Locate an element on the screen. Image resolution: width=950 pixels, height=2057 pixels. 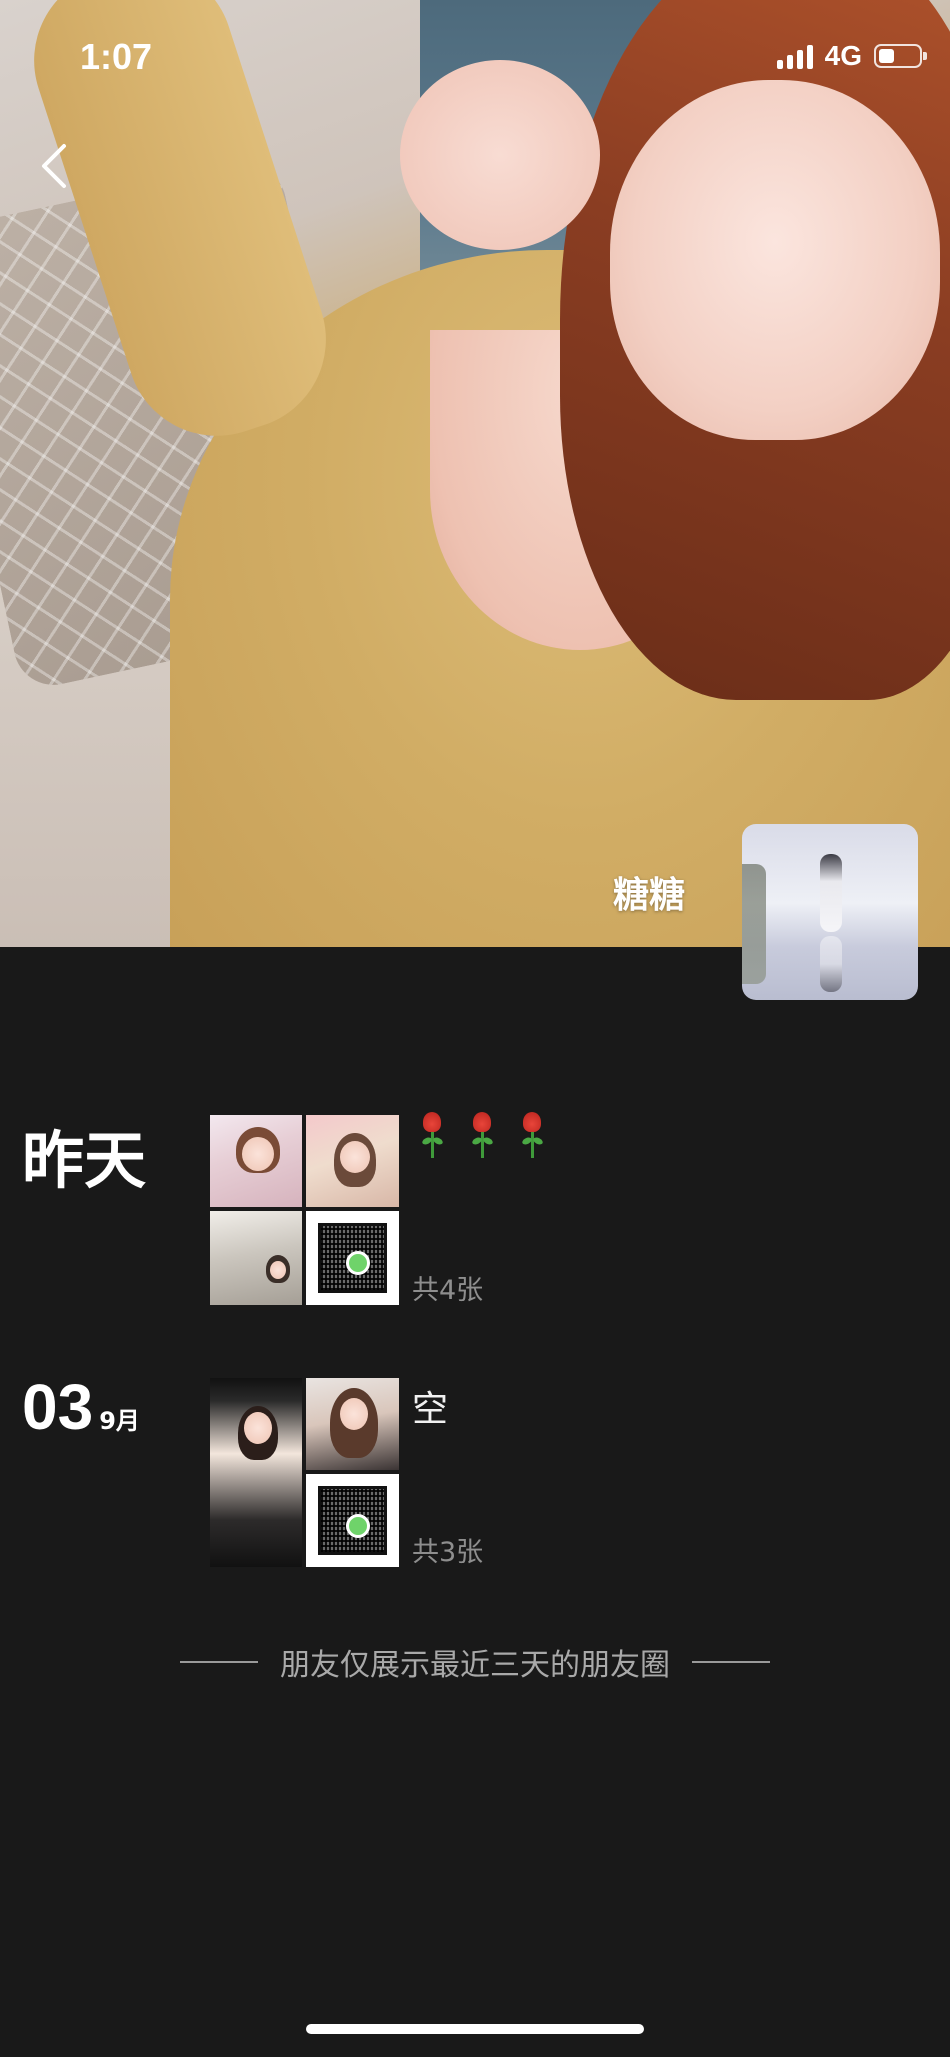
battery-icon is located at coordinates (900, 56).